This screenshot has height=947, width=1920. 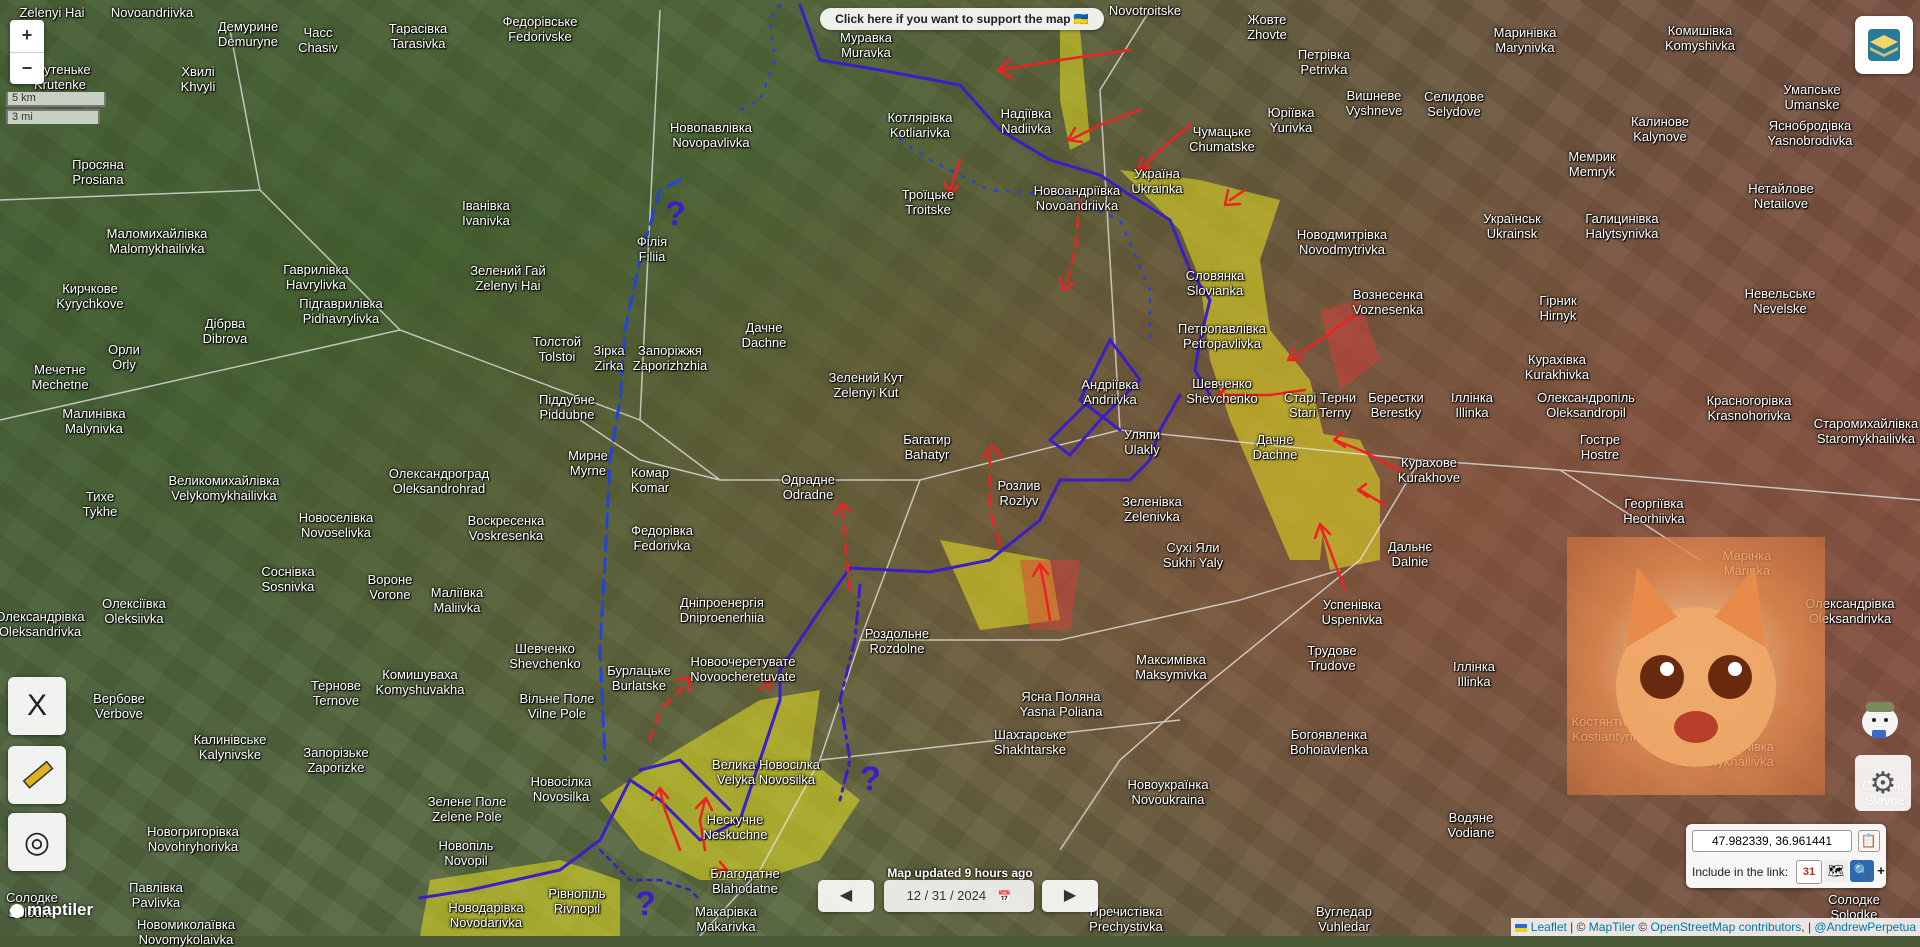 What do you see at coordinates (745, 888) in the screenshot?
I see `place-name-latin: Blahodatne` at bounding box center [745, 888].